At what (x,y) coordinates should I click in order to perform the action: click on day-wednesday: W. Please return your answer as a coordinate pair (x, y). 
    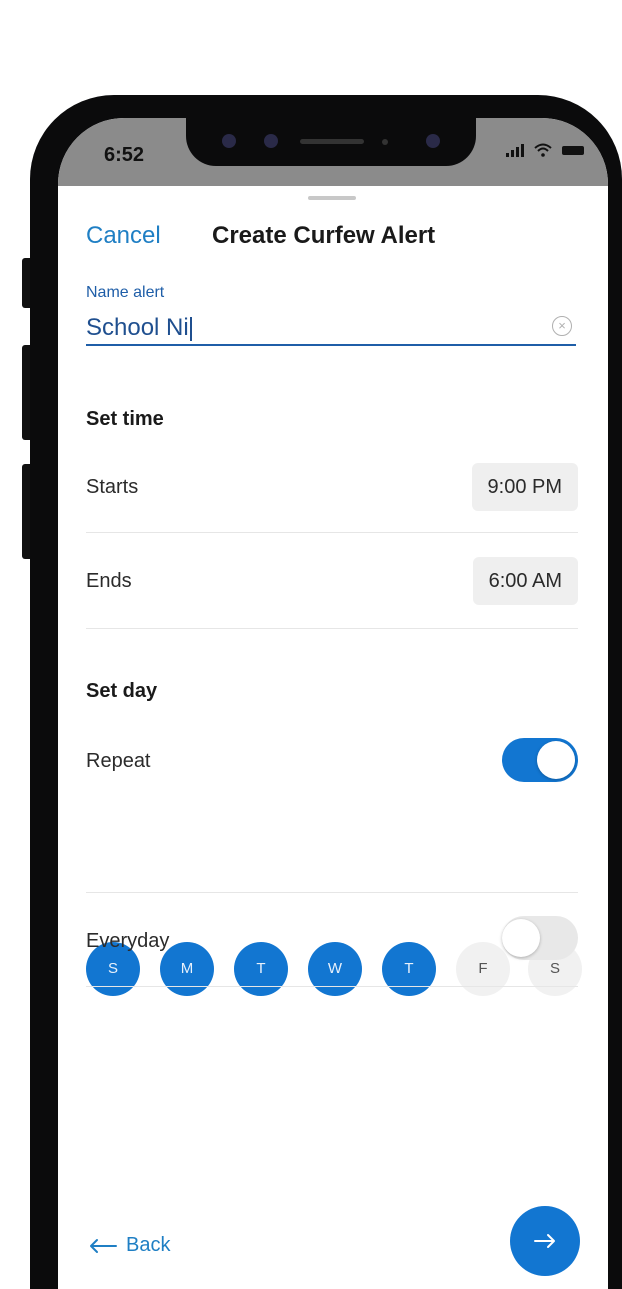
    Looking at the image, I should click on (335, 969).